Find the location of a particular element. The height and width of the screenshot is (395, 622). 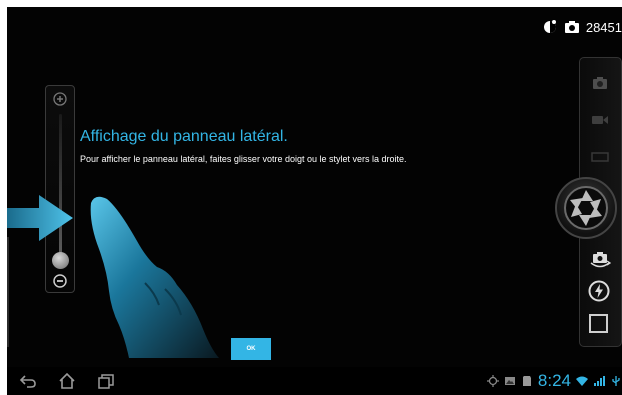

camera-icon is located at coordinates (571, 27).